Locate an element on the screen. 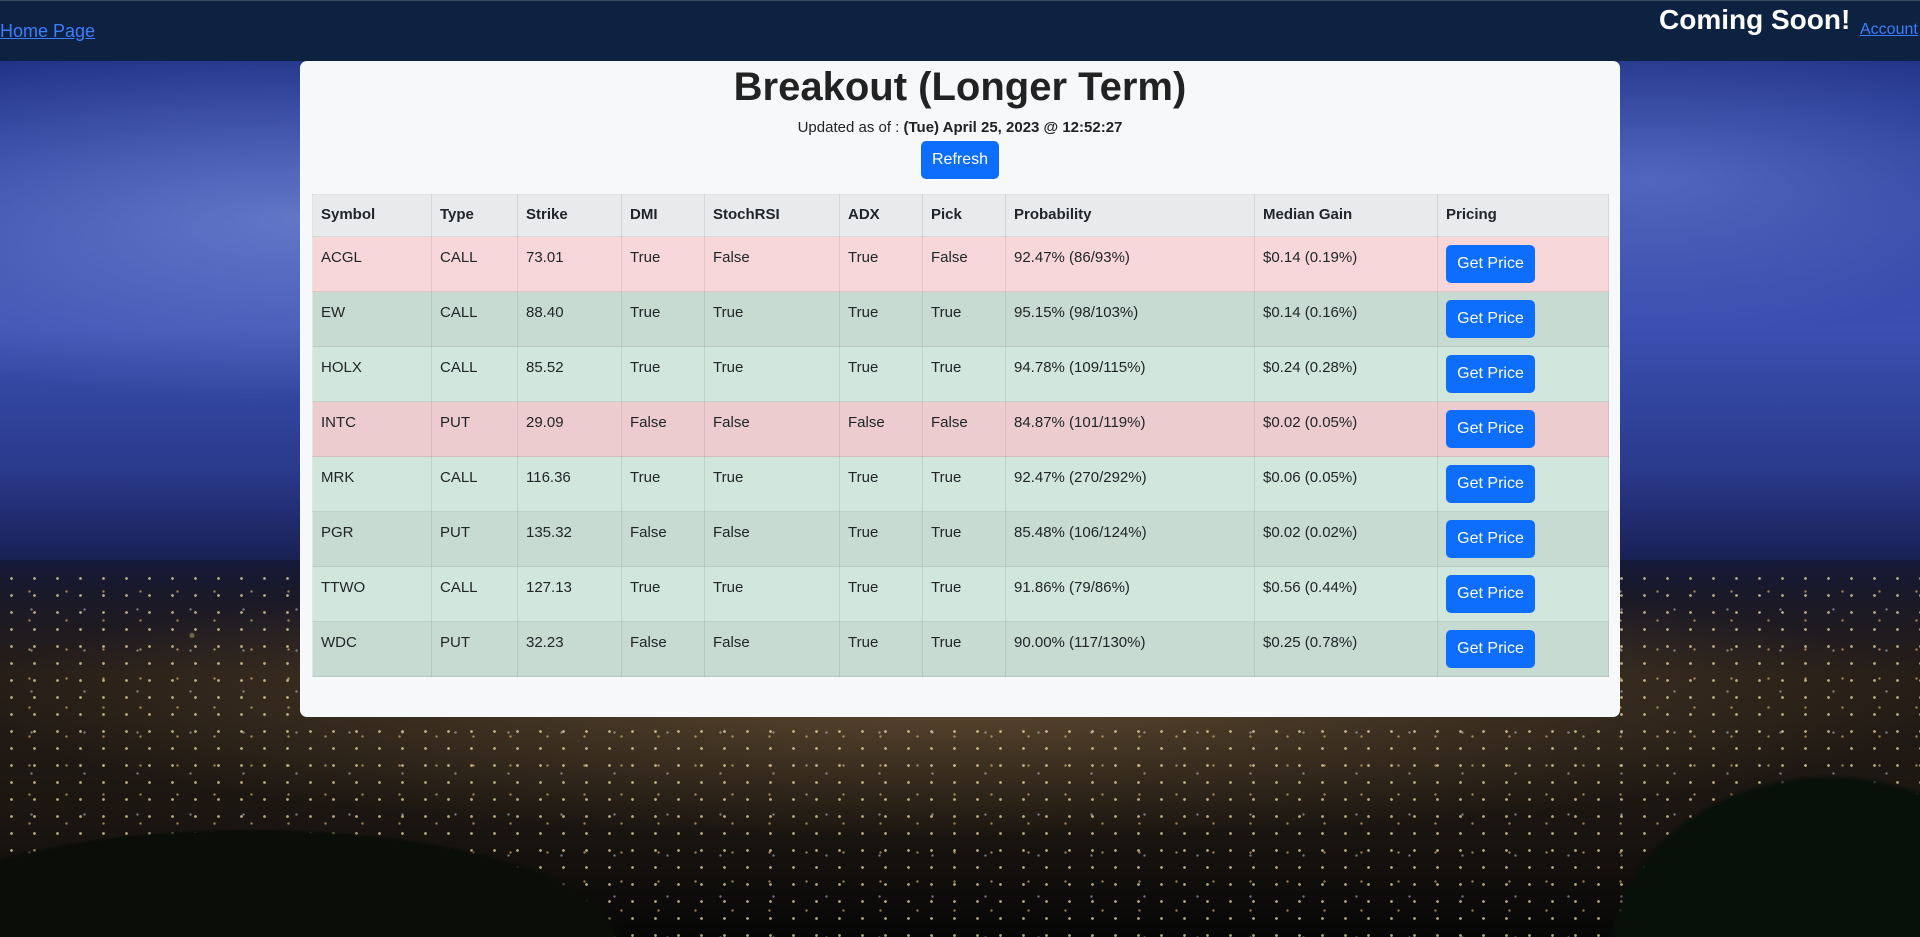 Image resolution: width=1920 pixels, height=937 pixels. home-page-link: Home Page is located at coordinates (47, 31).